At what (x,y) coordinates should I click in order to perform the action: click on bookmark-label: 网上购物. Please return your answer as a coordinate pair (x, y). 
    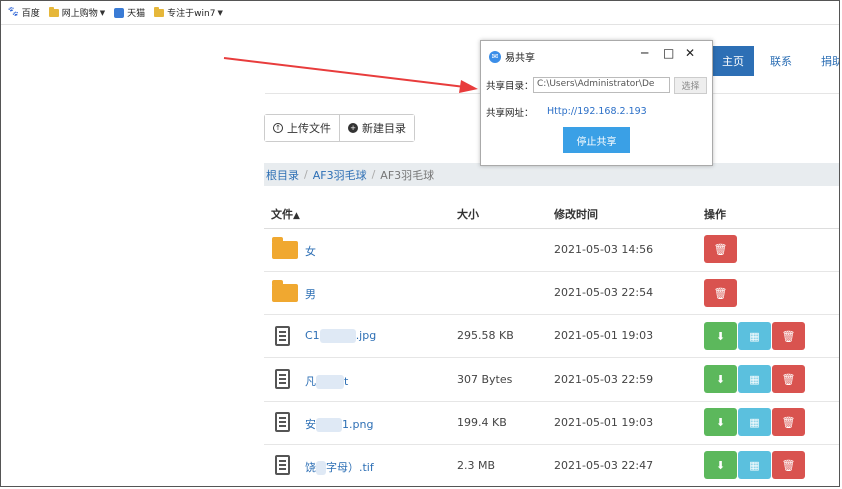
    Looking at the image, I should click on (79, 14).